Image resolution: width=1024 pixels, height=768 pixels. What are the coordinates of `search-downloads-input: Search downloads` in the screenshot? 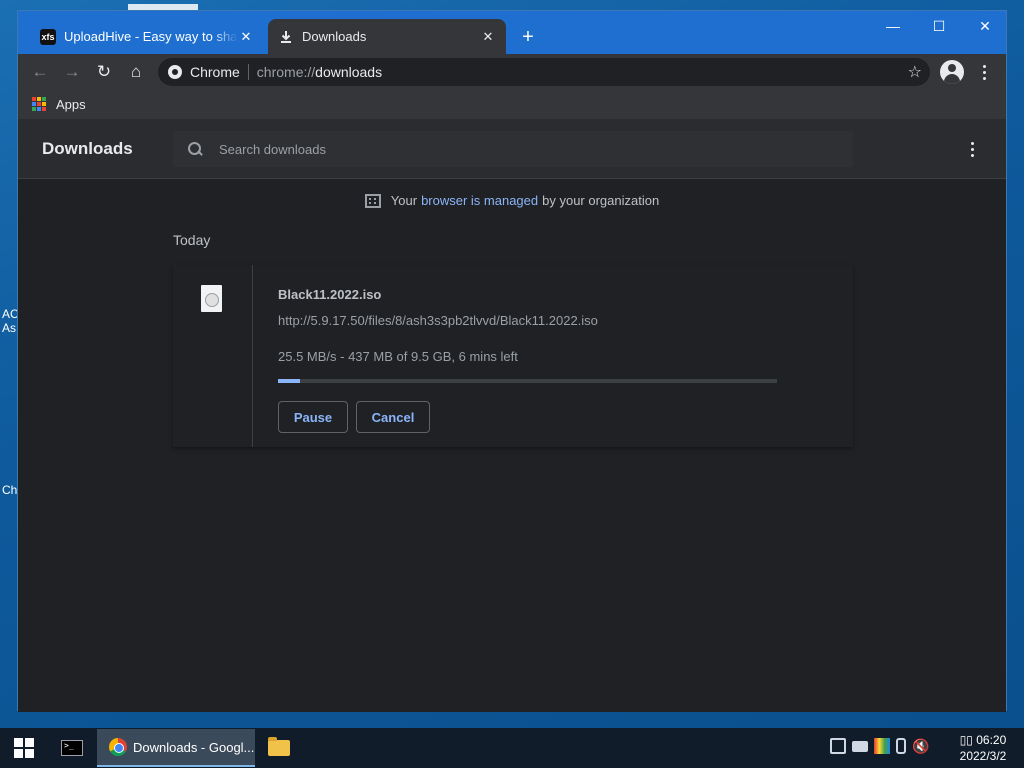 It's located at (513, 149).